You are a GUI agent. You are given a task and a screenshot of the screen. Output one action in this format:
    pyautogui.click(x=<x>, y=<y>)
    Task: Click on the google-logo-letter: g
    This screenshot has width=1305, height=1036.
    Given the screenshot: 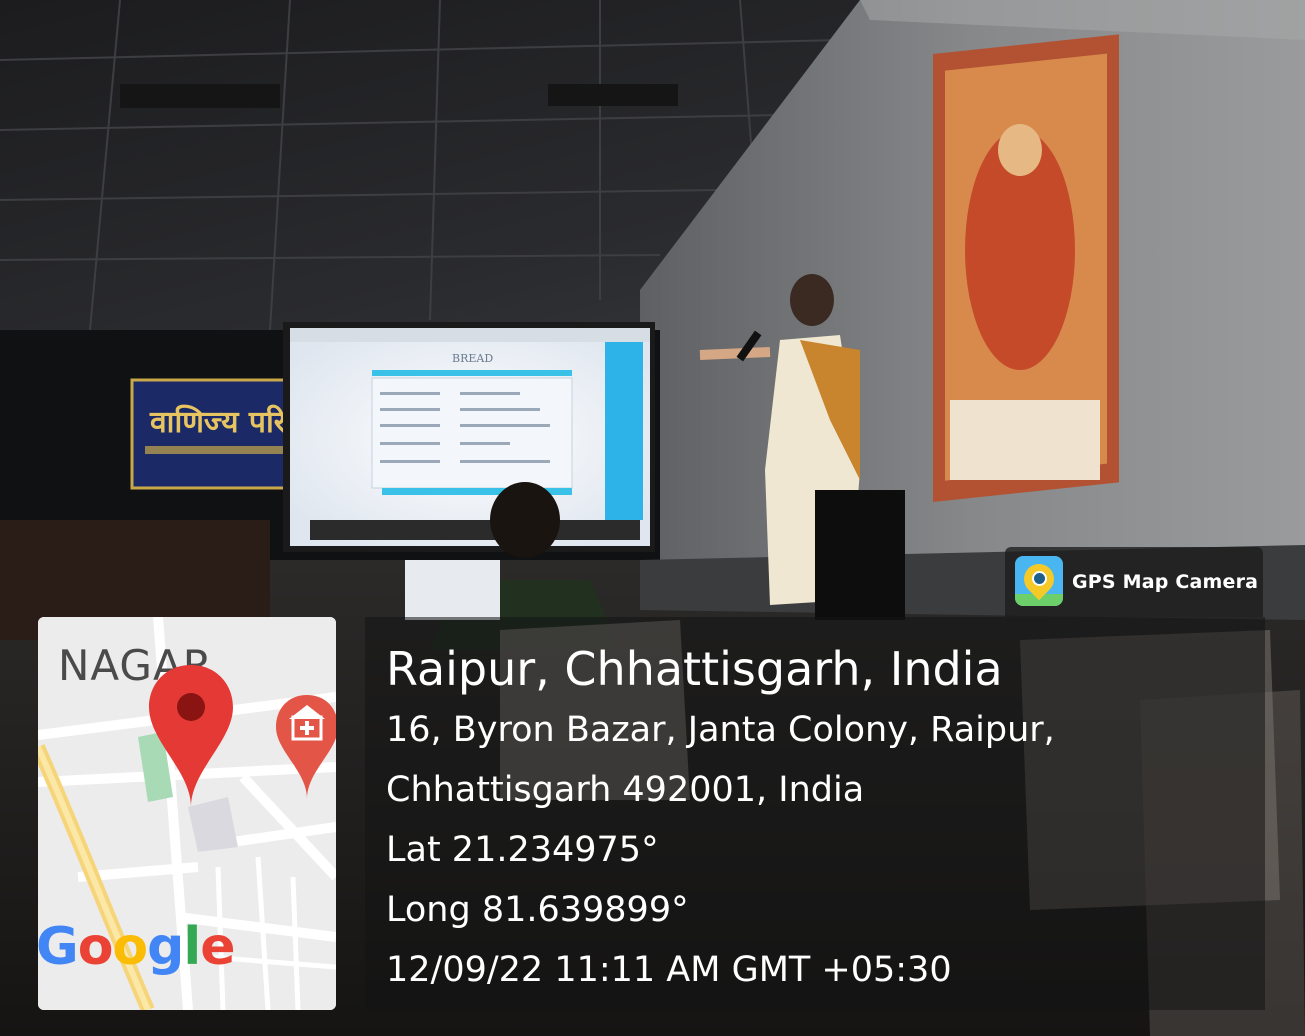 What is the action you would take?
    pyautogui.click(x=165, y=947)
    